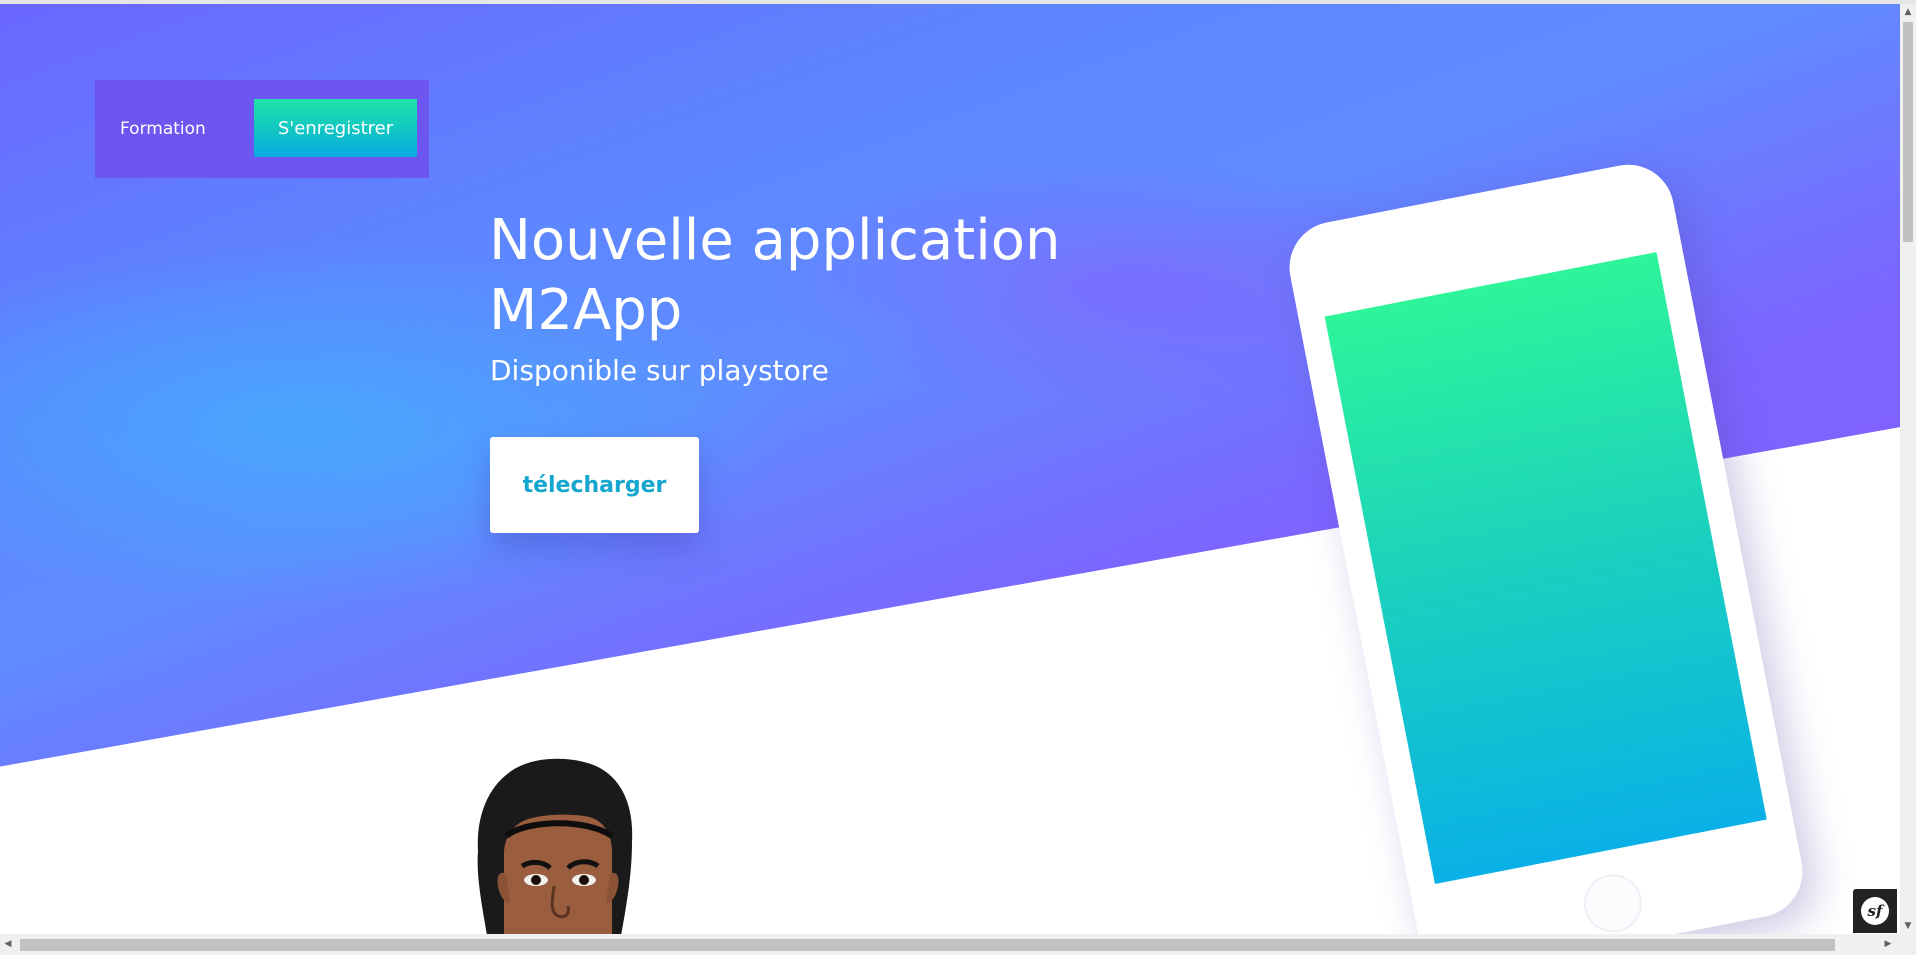 This screenshot has height=955, width=1916. I want to click on symfony-icon: sf, so click(1875, 911).